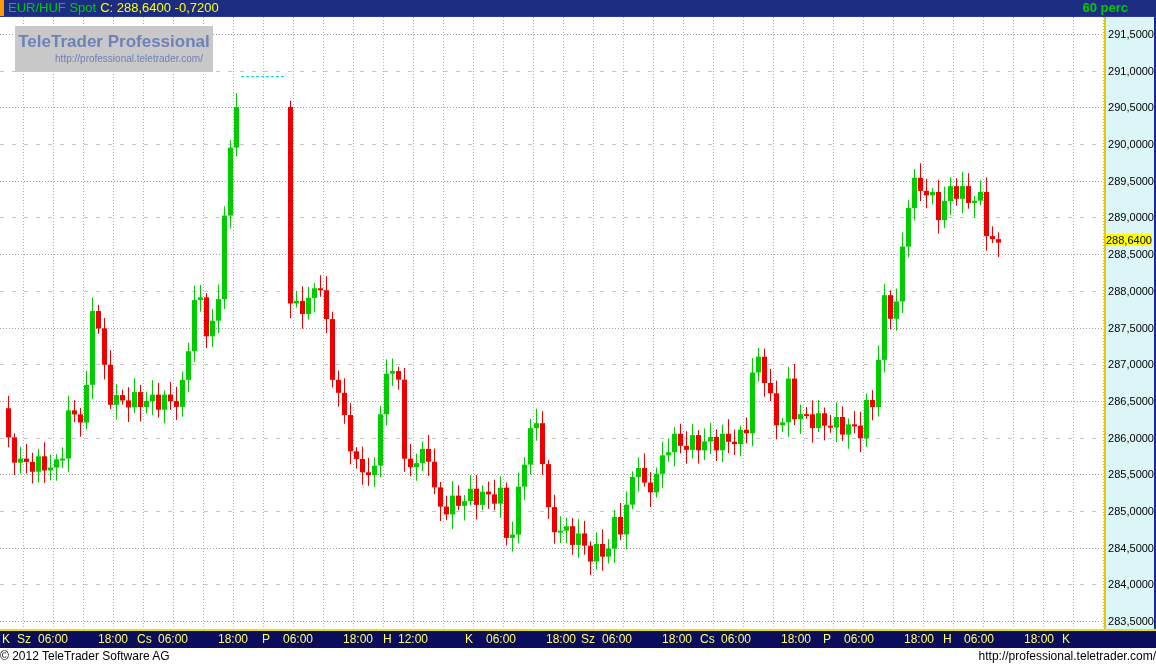  I want to click on logo-url: http://professional.teletrader.com/, so click(129, 59).